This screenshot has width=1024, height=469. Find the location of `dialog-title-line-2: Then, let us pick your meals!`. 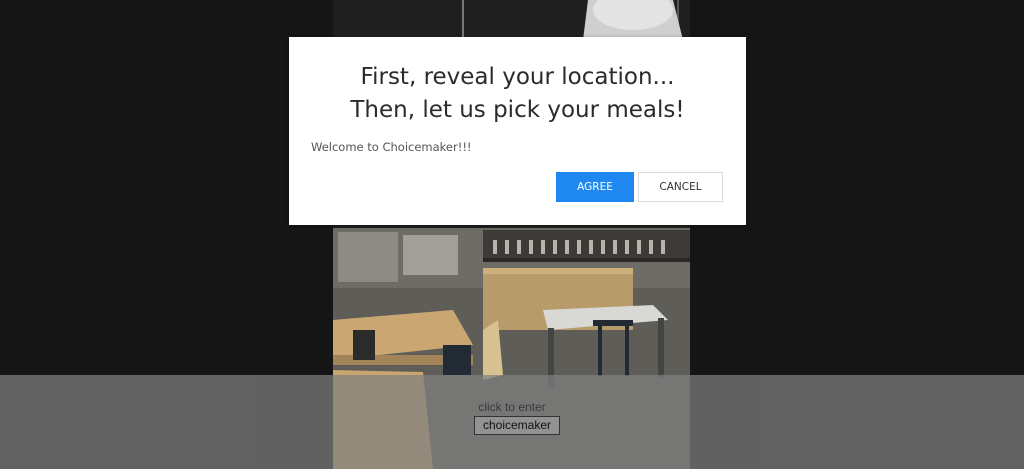

dialog-title-line-2: Then, let us pick your meals! is located at coordinates (517, 110).